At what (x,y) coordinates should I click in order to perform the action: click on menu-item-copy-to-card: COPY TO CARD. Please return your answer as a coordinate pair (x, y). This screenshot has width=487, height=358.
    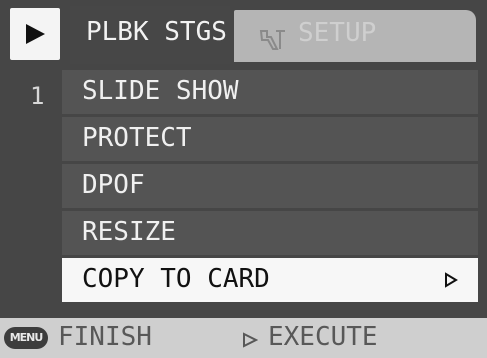
    Looking at the image, I should click on (270, 280).